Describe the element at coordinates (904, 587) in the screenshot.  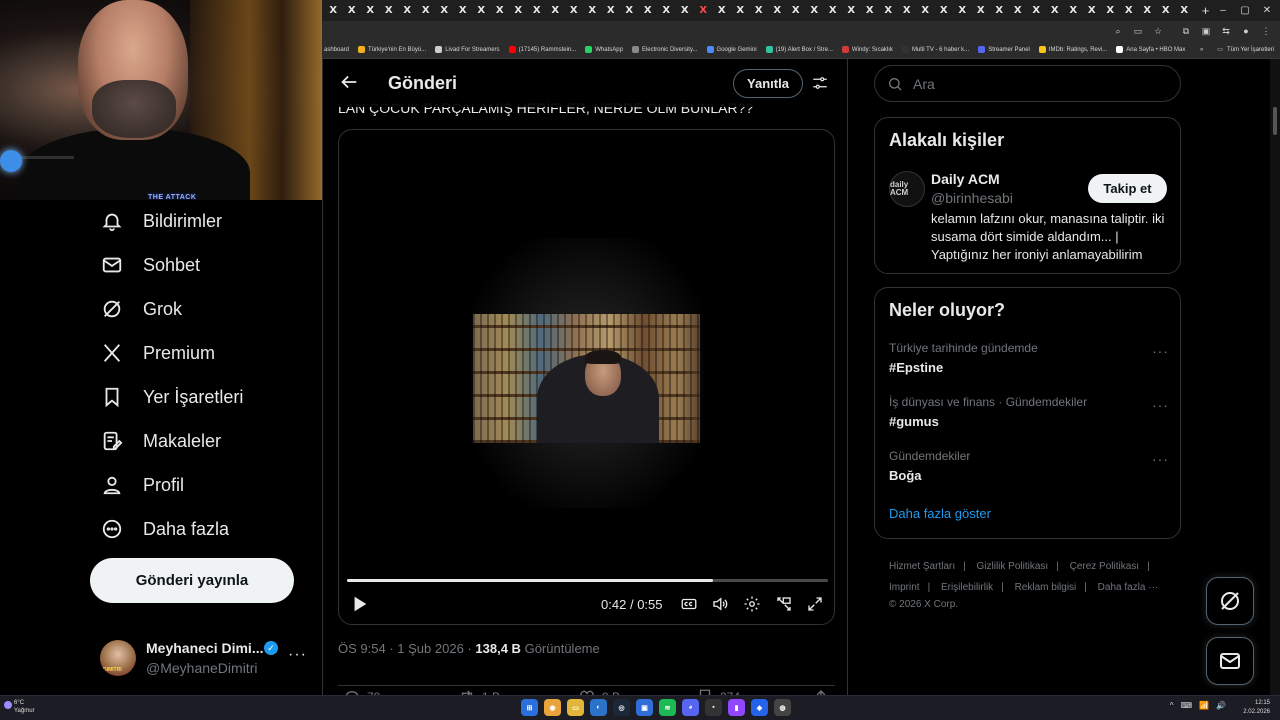
I see `footer-link: Imprint` at that location.